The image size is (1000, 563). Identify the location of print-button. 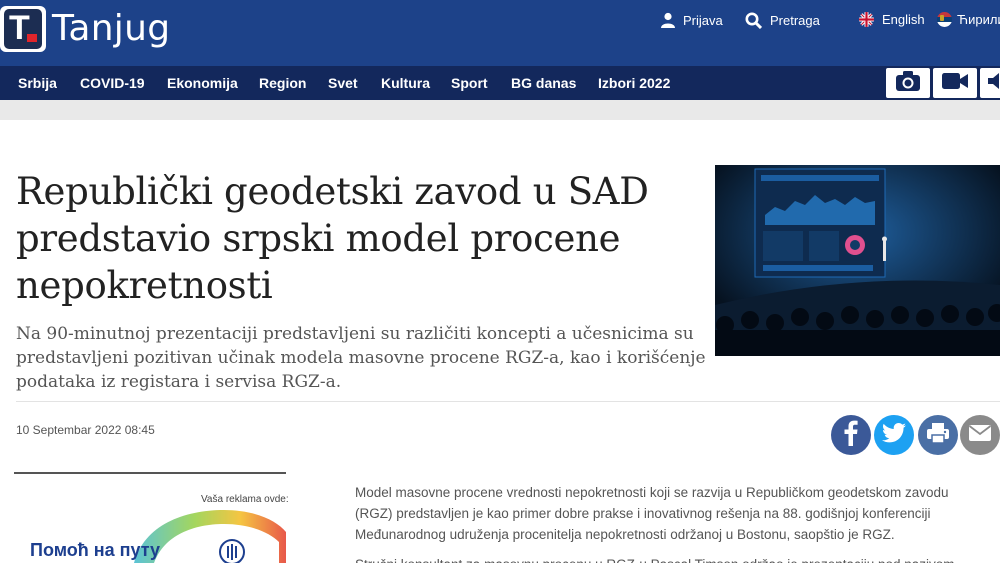
(938, 435).